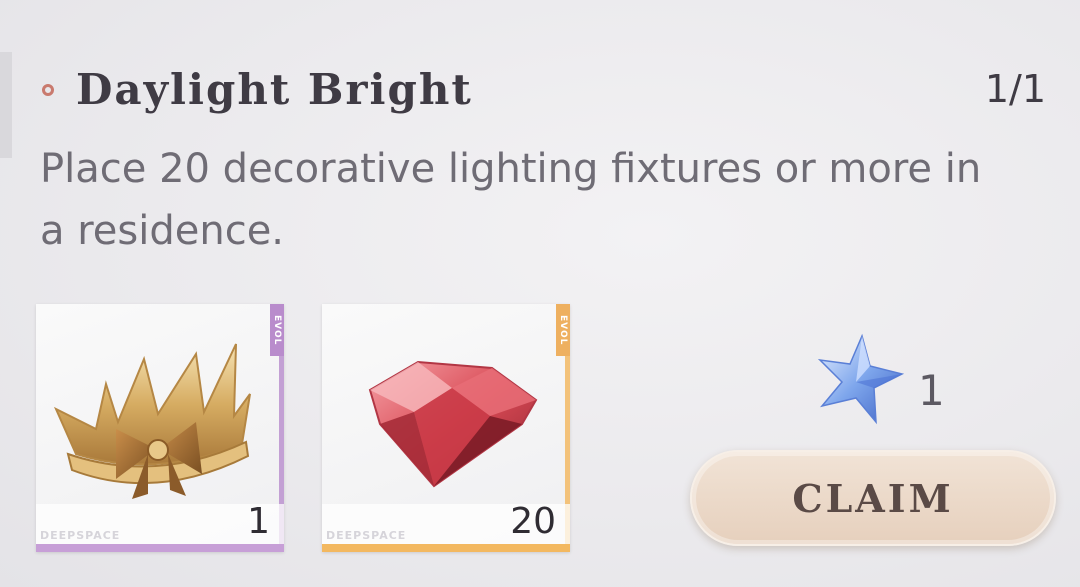 Image resolution: width=1080 pixels, height=587 pixels. Describe the element at coordinates (1015, 89) in the screenshot. I see `quest-progress: 1/1` at that location.